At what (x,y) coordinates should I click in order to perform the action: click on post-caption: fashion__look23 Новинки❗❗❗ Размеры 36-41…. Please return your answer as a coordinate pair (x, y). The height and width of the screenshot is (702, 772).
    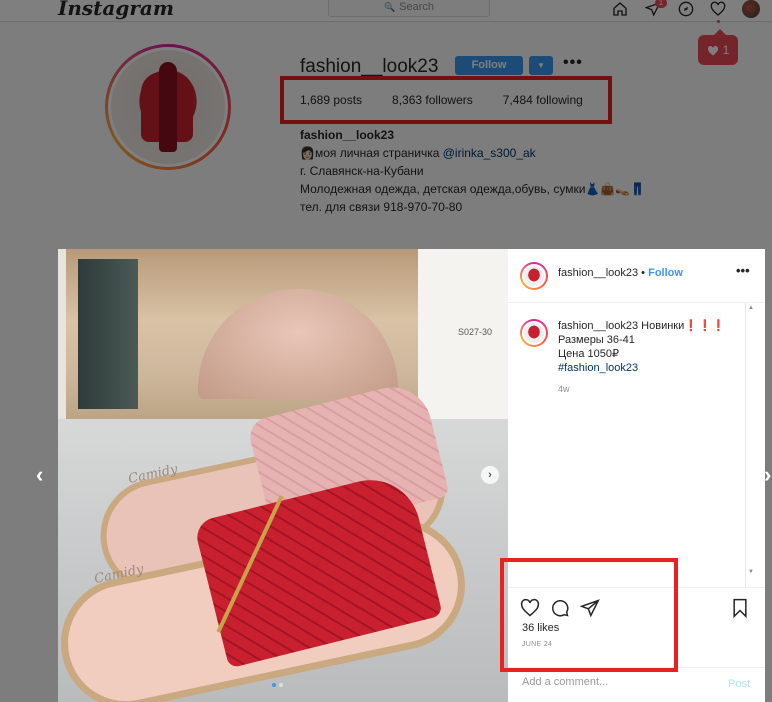
    Looking at the image, I should click on (641, 347).